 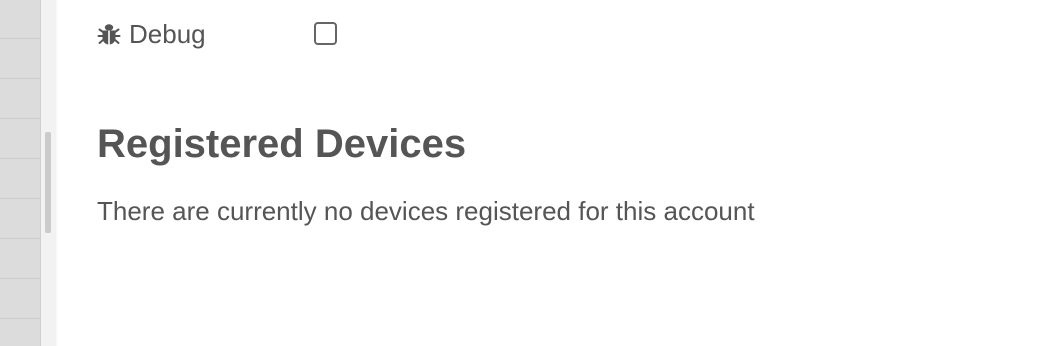 I want to click on debug-checkbox, so click(x=325, y=33).